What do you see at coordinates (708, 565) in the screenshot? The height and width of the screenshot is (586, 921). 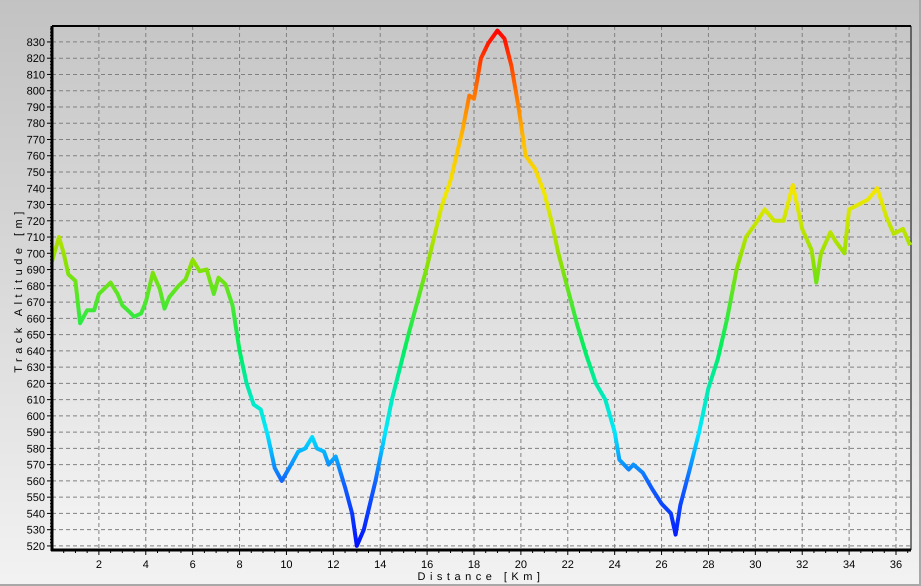 I see `x-tick-label: 28` at bounding box center [708, 565].